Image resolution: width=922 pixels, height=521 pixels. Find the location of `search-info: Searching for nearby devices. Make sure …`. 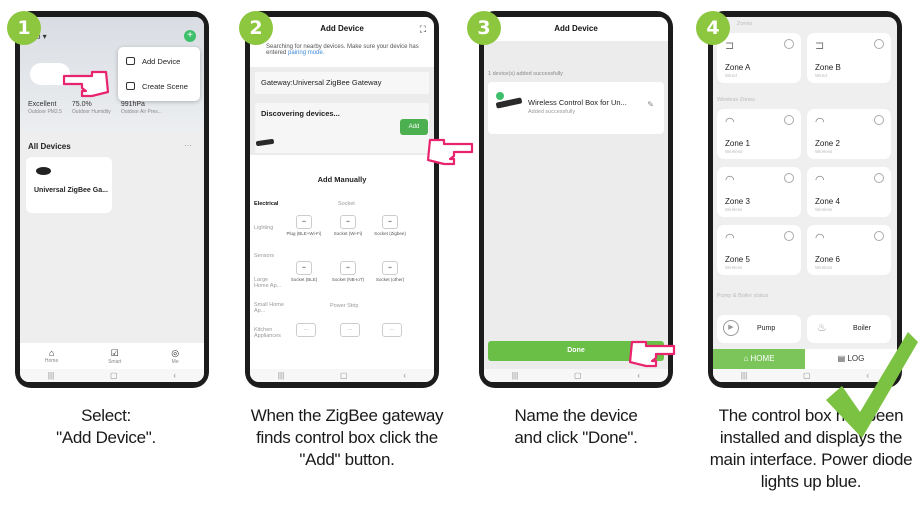

search-info: Searching for nearby devices. Make sure … is located at coordinates (342, 54).